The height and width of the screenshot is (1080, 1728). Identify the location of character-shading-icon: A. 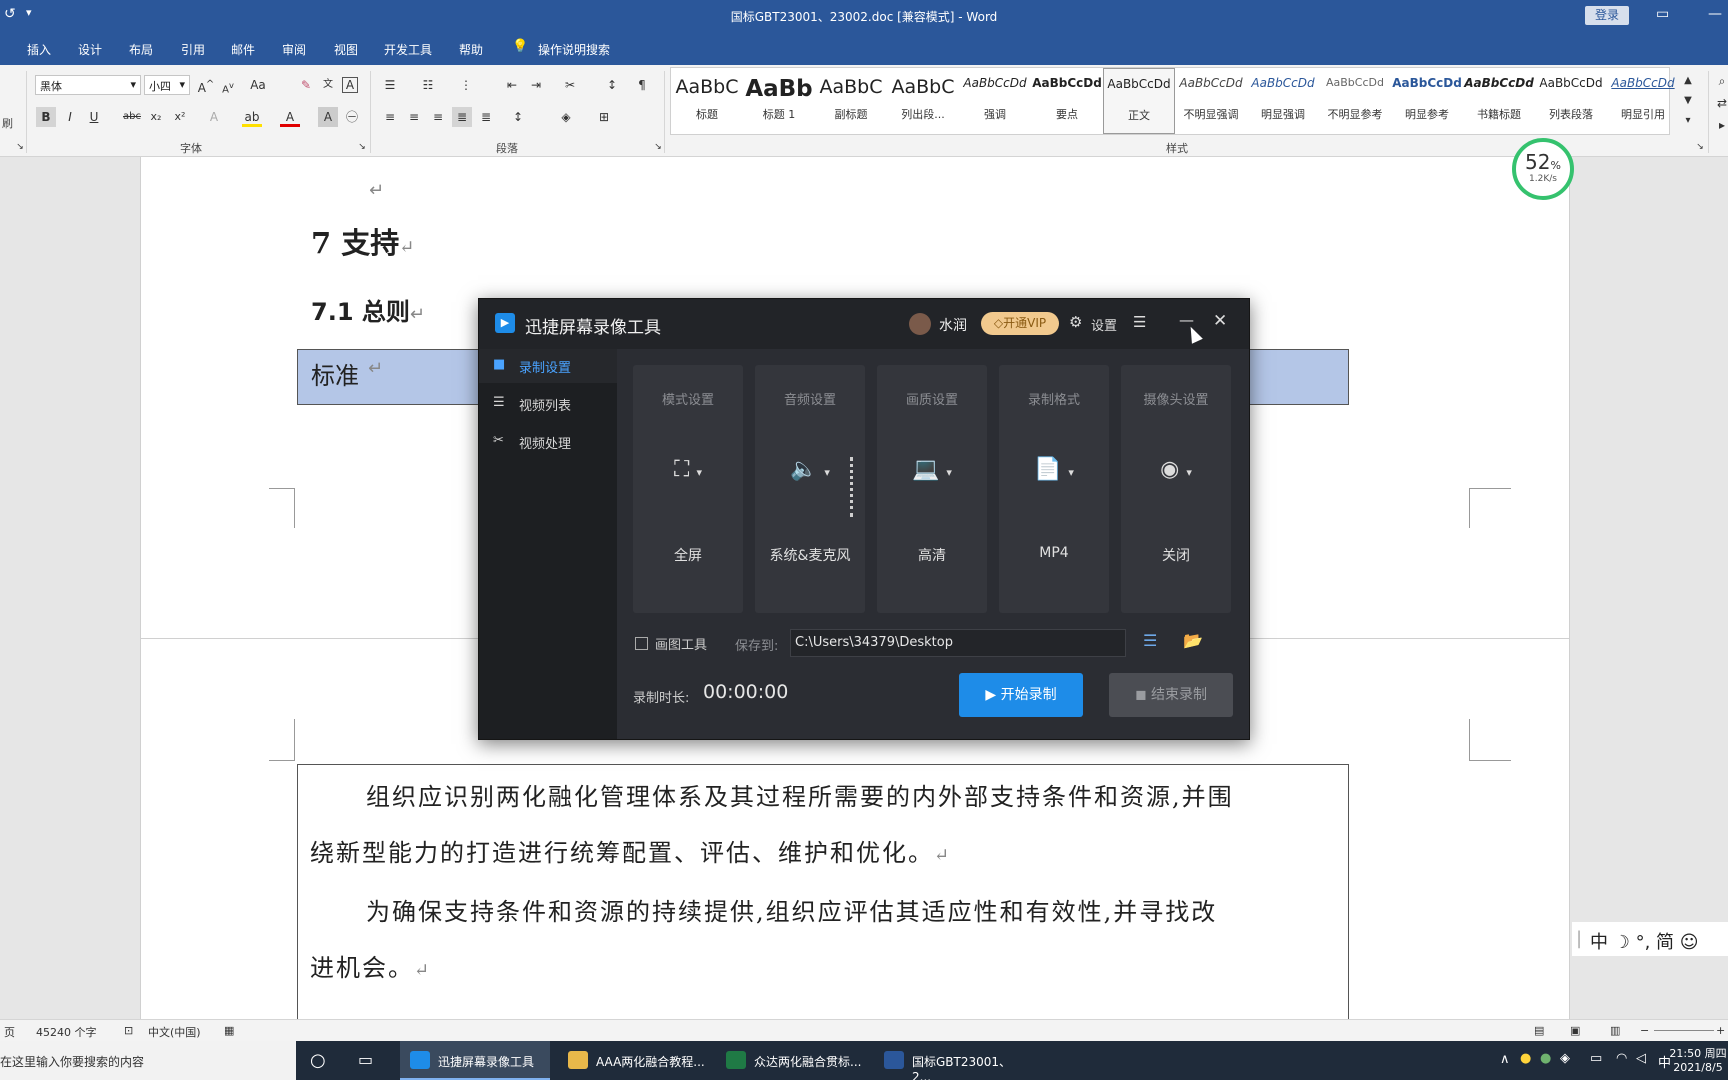
(328, 117).